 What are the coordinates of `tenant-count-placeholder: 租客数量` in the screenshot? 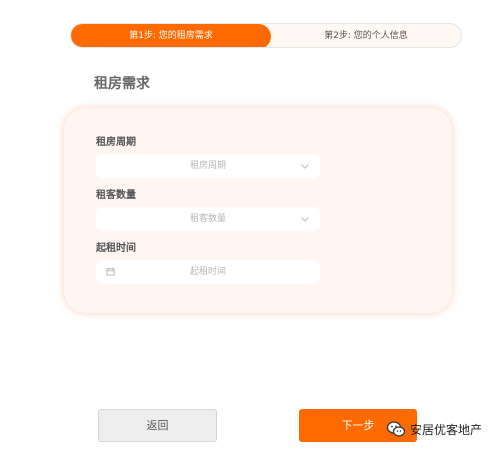 It's located at (207, 219).